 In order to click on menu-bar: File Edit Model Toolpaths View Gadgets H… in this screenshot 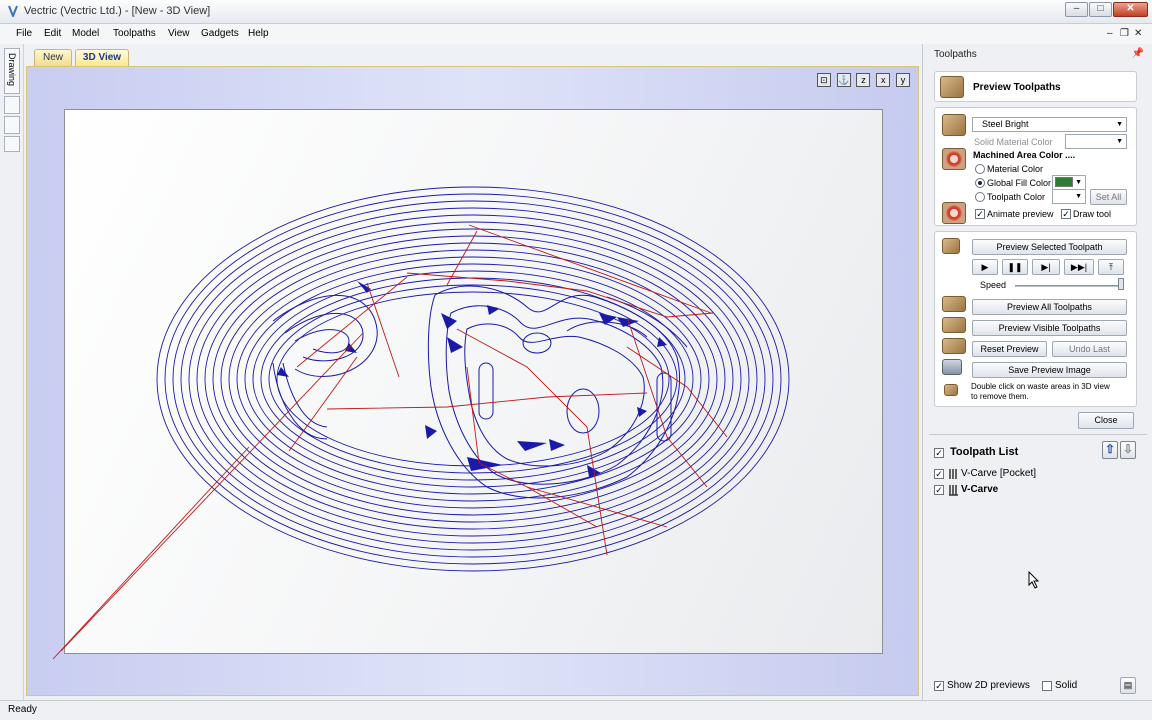, I will do `click(576, 34)`.